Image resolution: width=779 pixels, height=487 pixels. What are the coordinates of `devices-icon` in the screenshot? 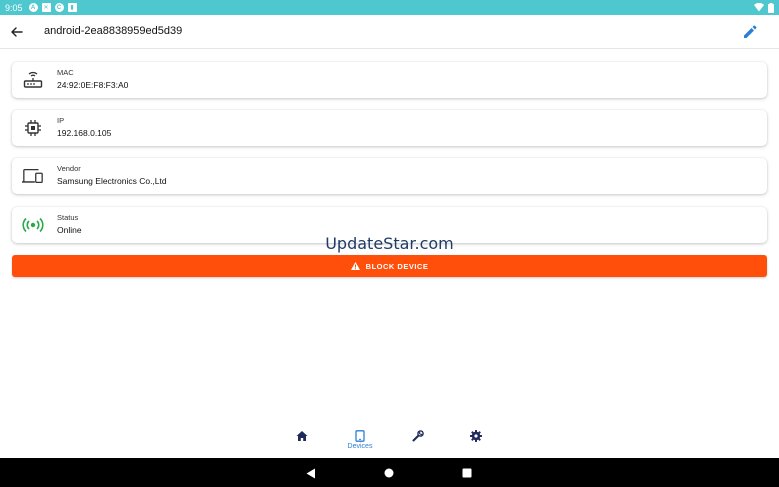 It's located at (33, 176).